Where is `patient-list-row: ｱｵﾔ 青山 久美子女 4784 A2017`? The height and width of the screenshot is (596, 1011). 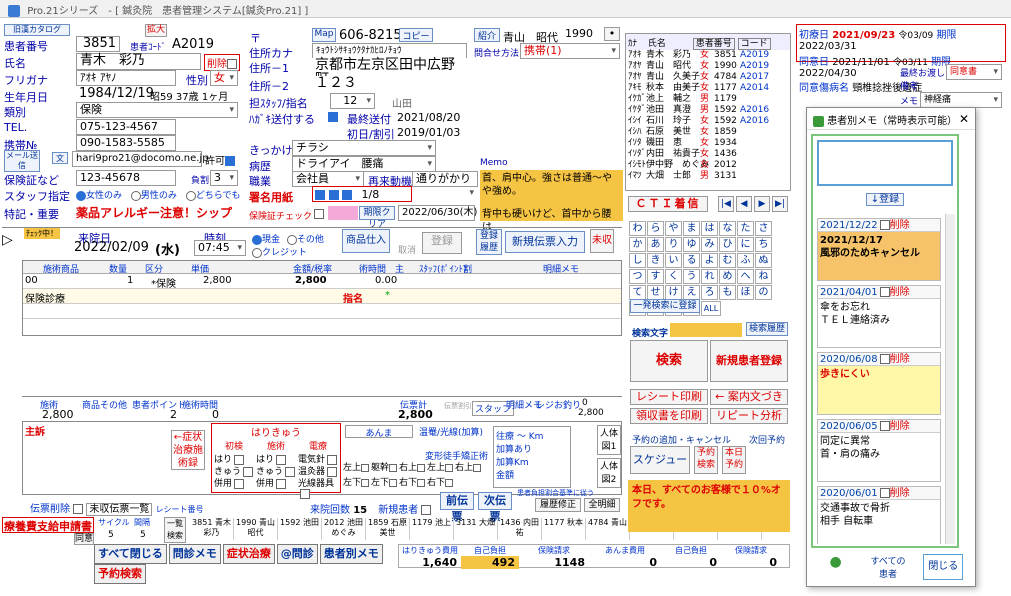 patient-list-row: ｱｵﾔ 青山 久美子女 4784 A2017 is located at coordinates (708, 77).